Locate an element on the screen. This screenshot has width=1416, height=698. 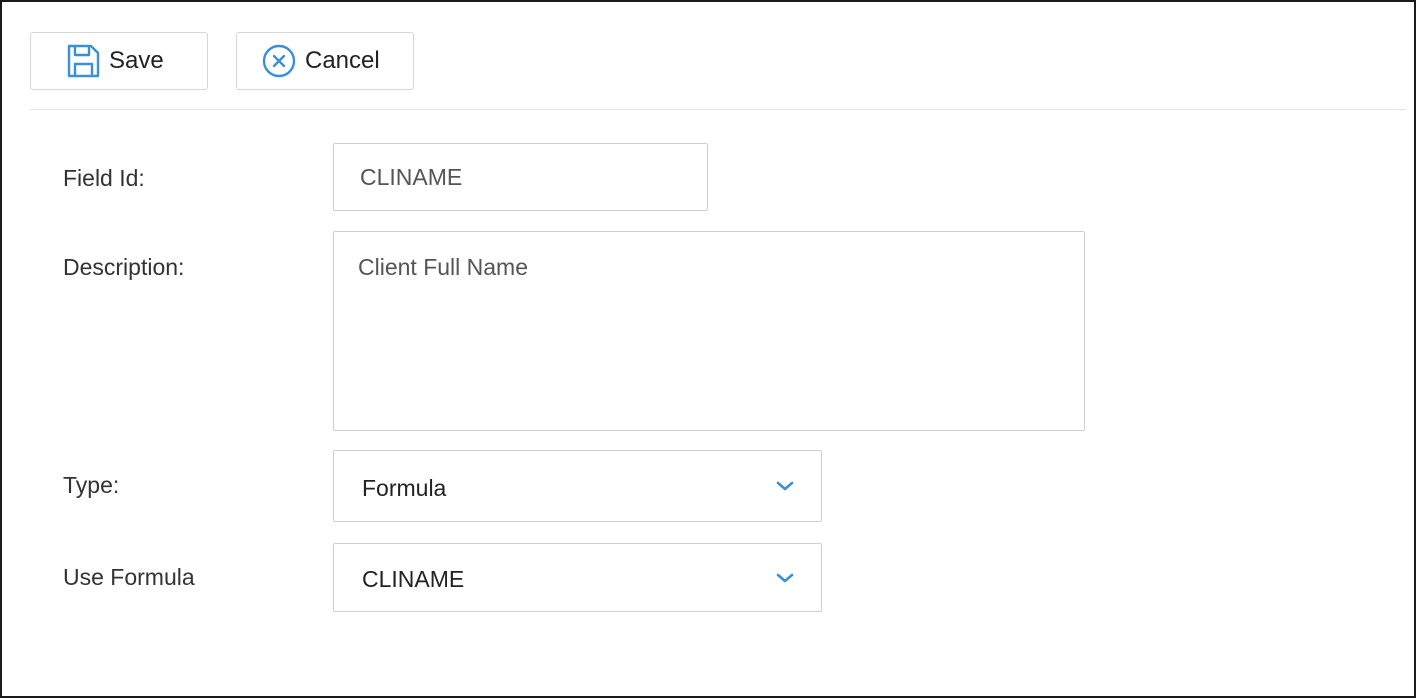
use-formula-label: Use Formula is located at coordinates (129, 577).